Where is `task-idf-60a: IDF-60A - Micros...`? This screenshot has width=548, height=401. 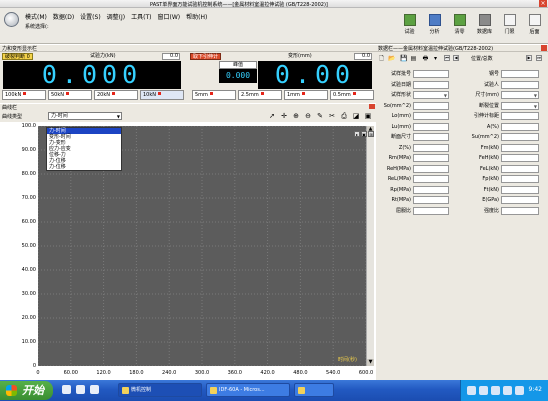 task-idf-60a: IDF-60A - Micros... is located at coordinates (248, 390).